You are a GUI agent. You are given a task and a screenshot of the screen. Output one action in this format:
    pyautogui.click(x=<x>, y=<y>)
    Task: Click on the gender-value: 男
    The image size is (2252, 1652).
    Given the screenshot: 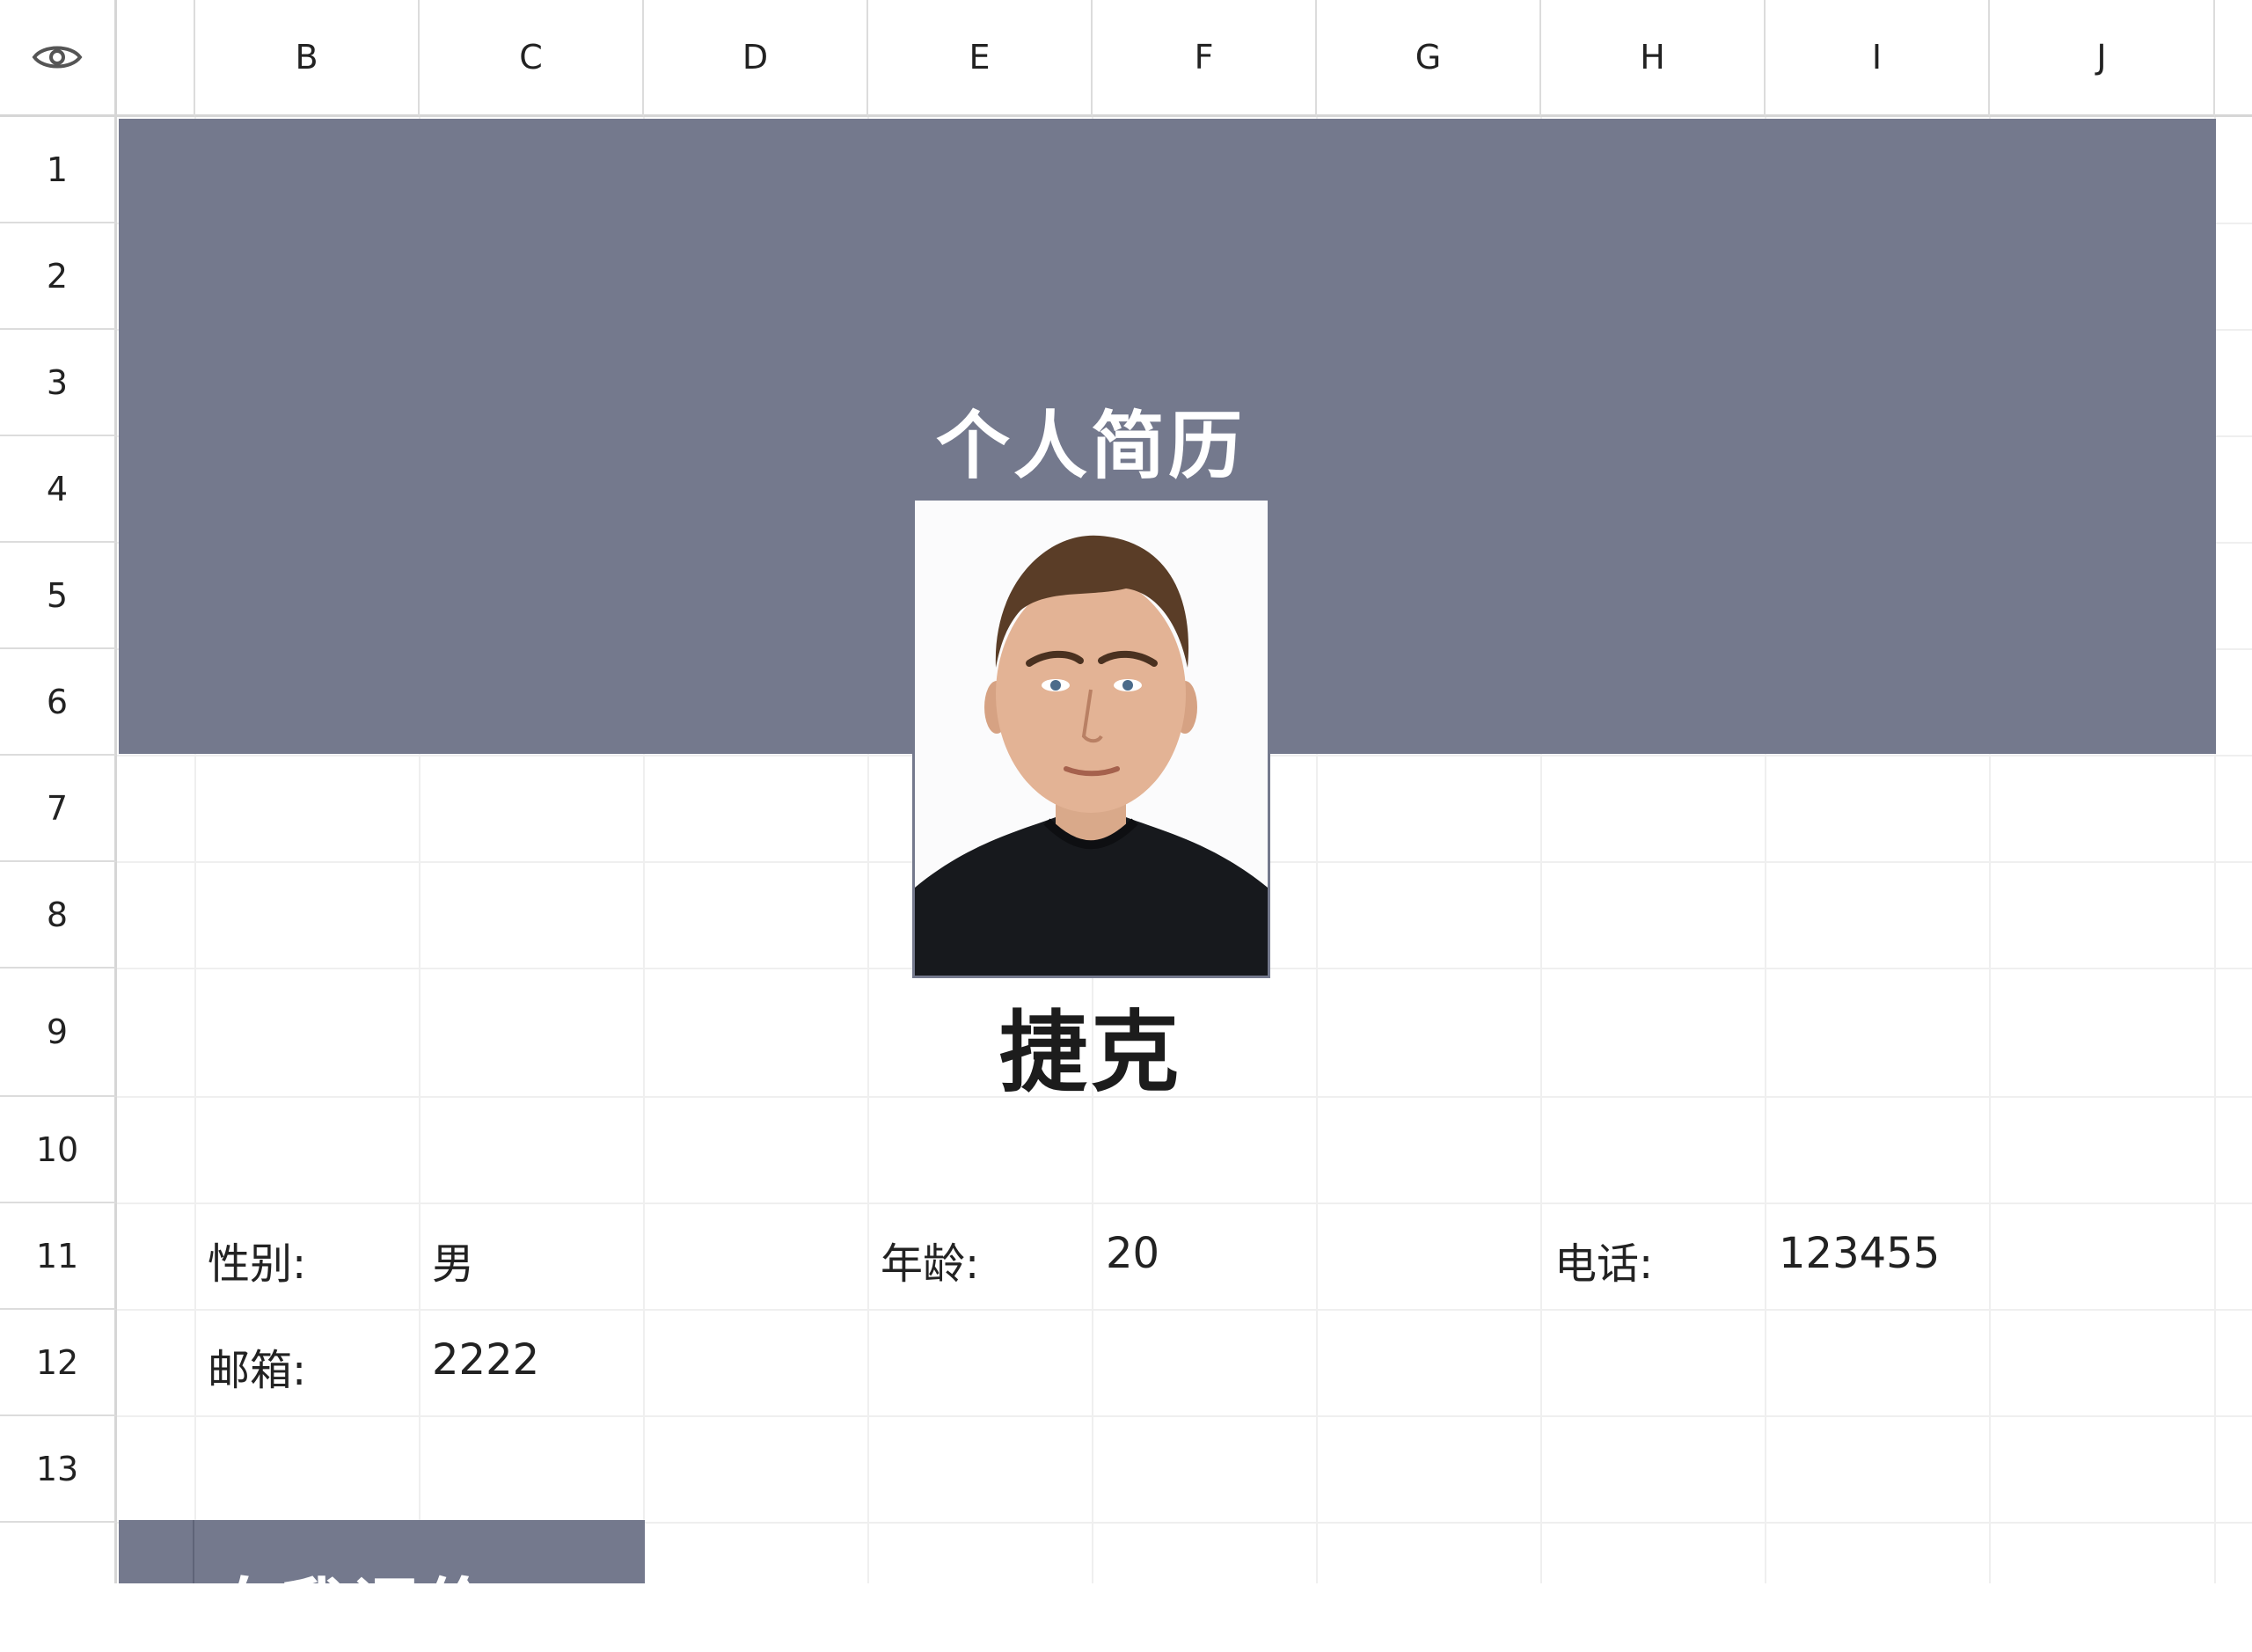 What is the action you would take?
    pyautogui.click(x=453, y=1259)
    